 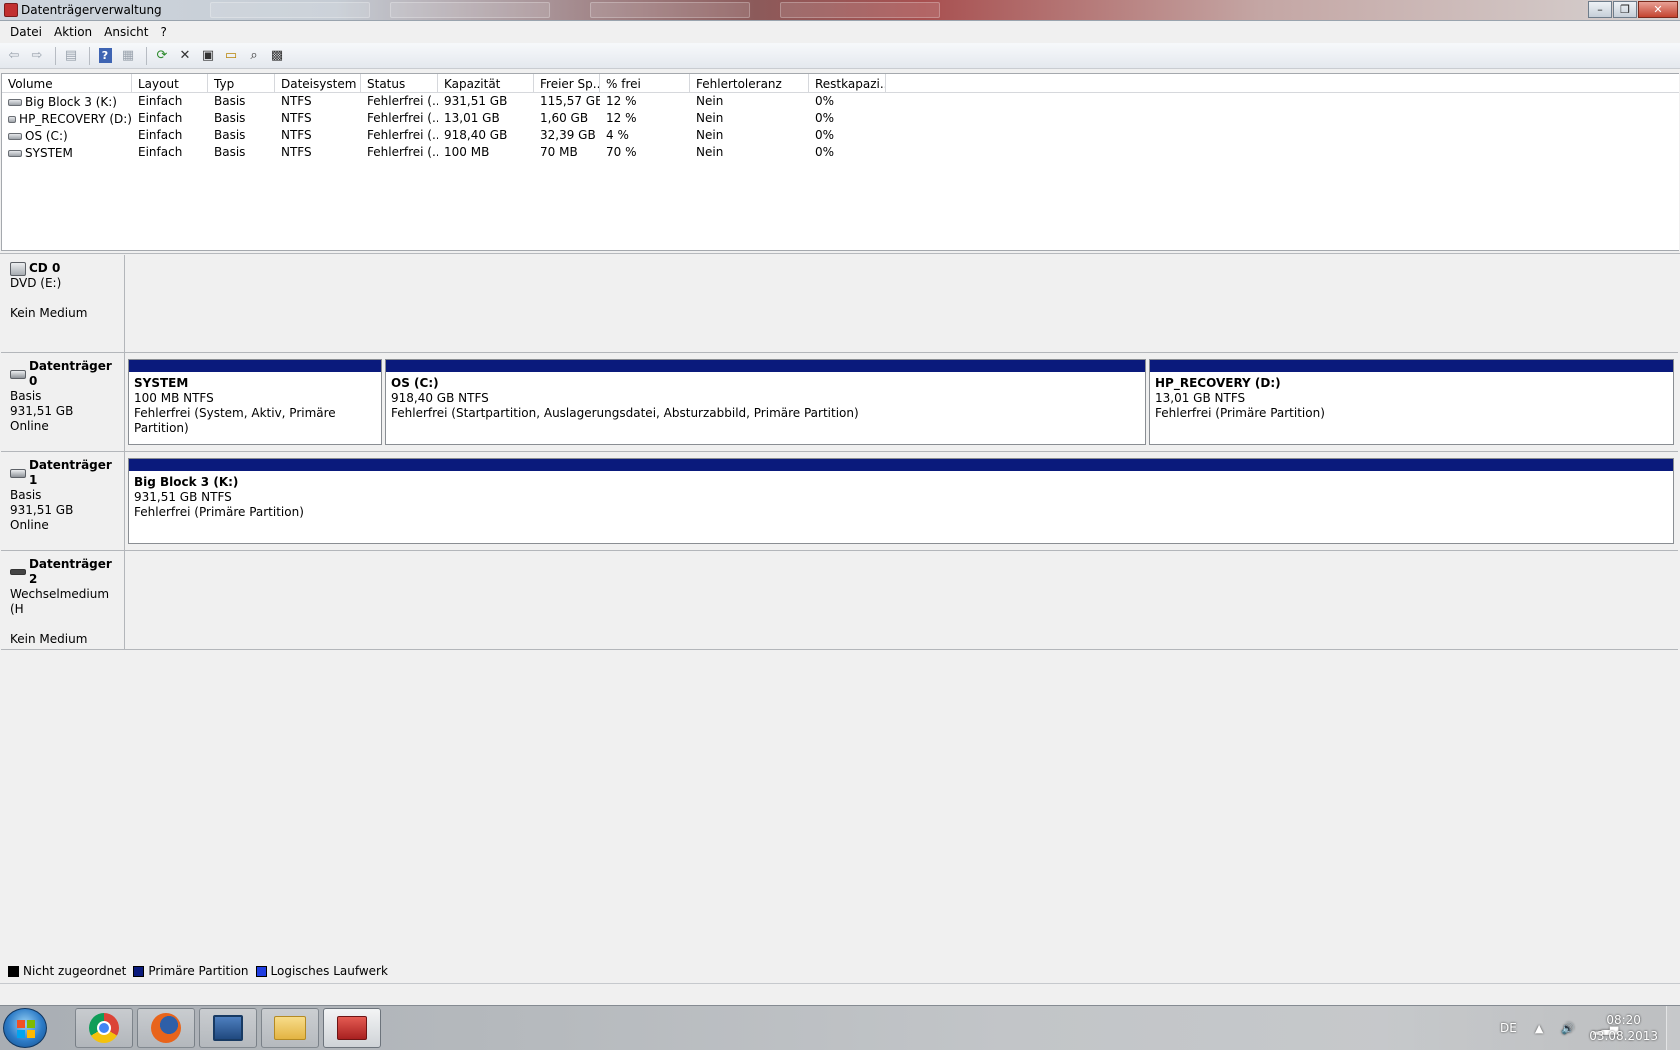 What do you see at coordinates (70, 472) in the screenshot?
I see `disk-name-text: Datenträger 1` at bounding box center [70, 472].